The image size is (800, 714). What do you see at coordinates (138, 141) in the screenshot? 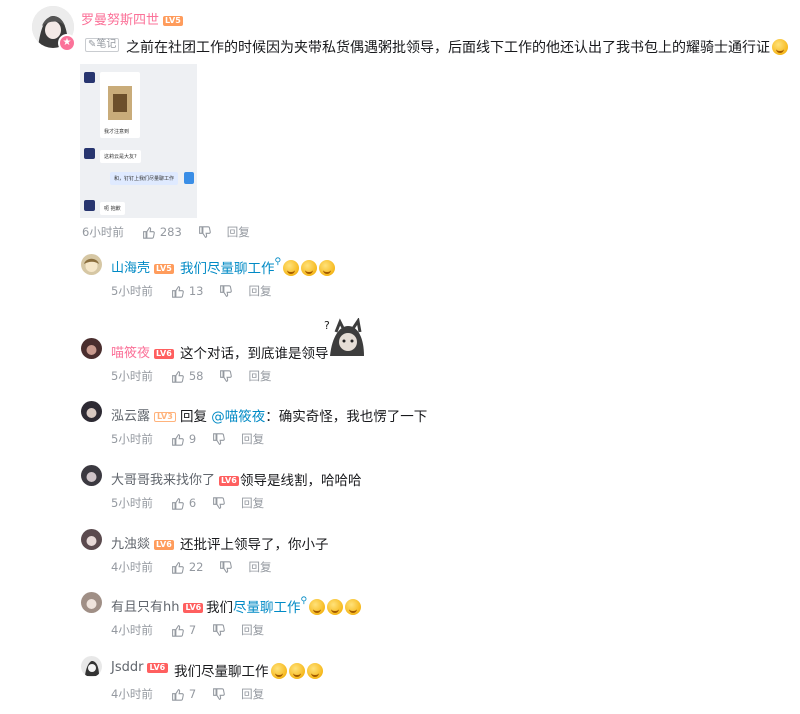
I see `post-image: 我才注意到 这莉云是大友? 和，钉钉上我们尽量聊工作 呃 抱歉` at bounding box center [138, 141].